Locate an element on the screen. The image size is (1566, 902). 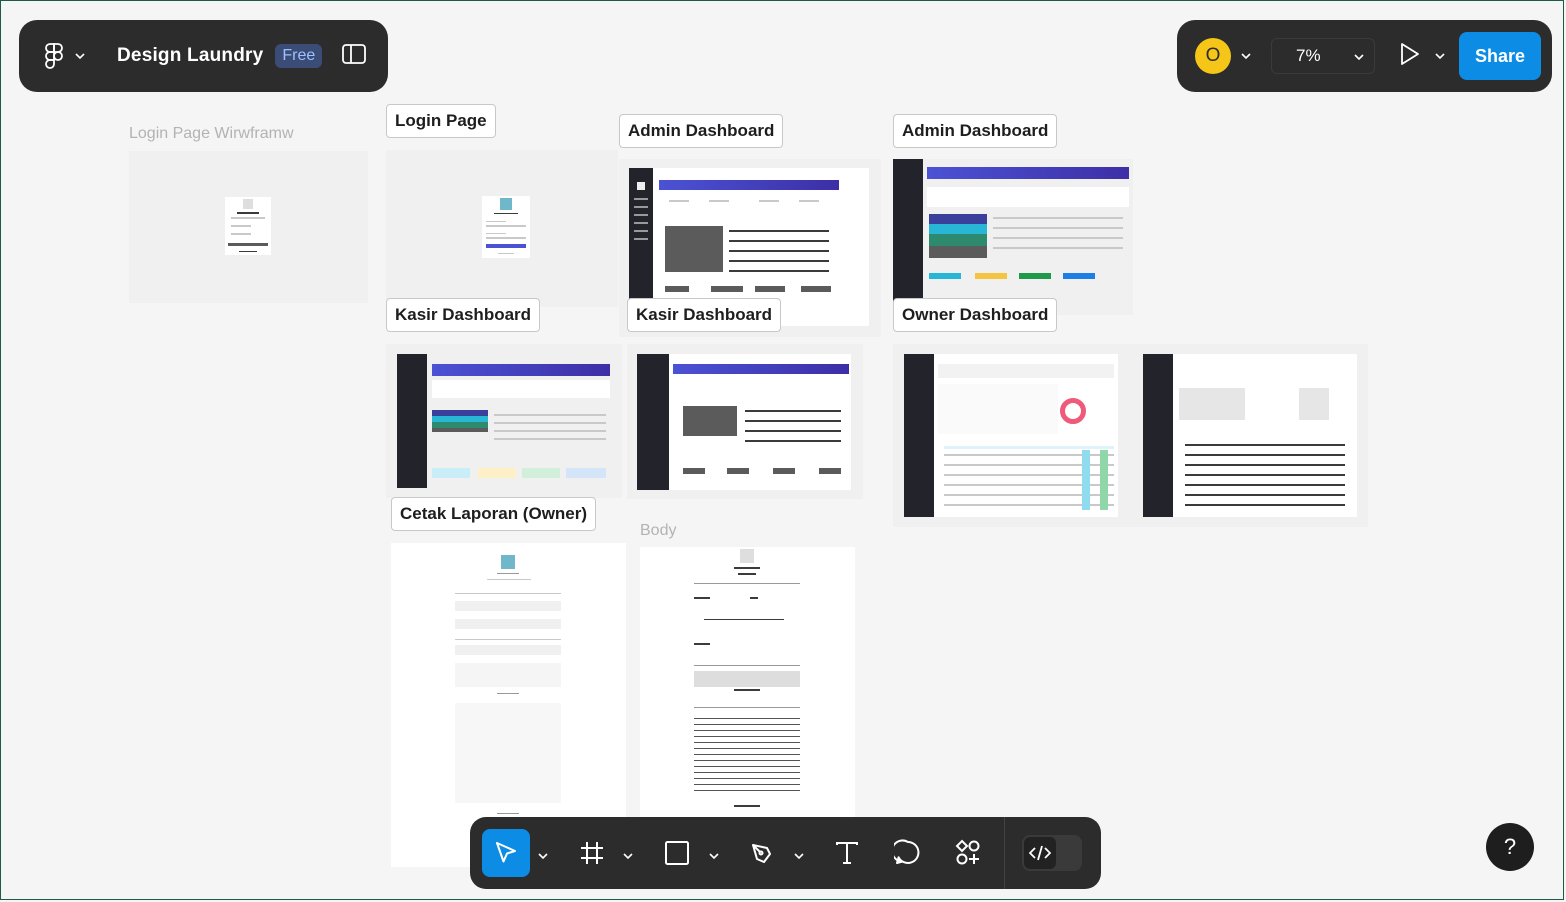
frame-label-login-page: Login Page is located at coordinates (441, 121).